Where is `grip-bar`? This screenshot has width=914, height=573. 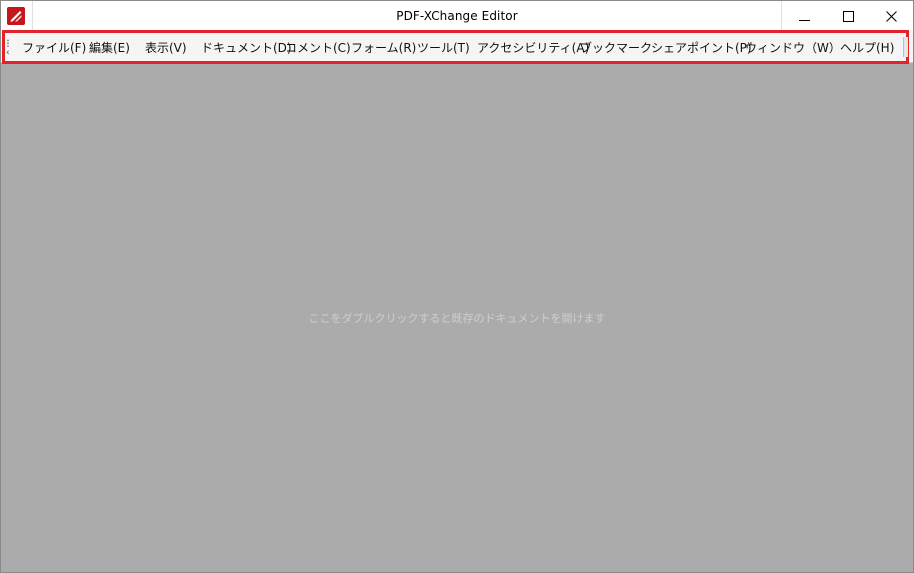
grip-bar is located at coordinates (905, 47).